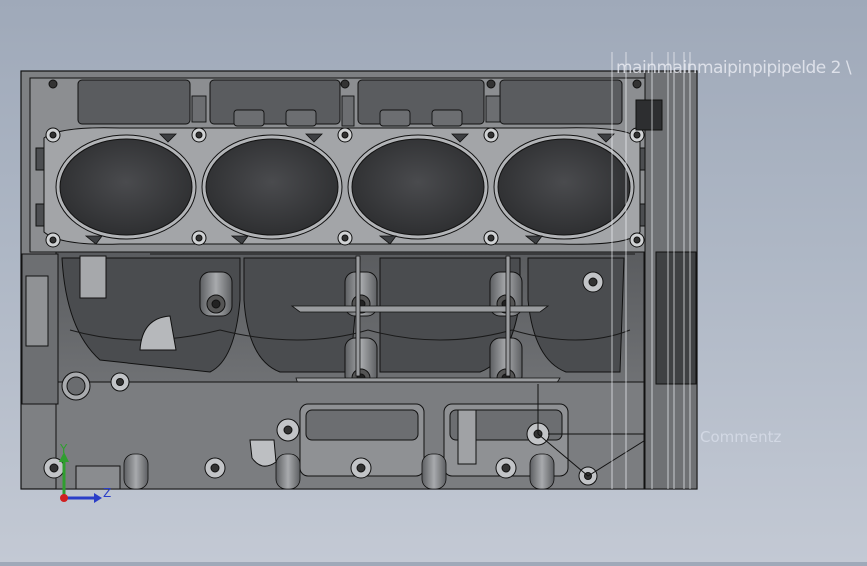 This screenshot has width=867, height=566. What do you see at coordinates (64, 498) in the screenshot?
I see `triad-origin` at bounding box center [64, 498].